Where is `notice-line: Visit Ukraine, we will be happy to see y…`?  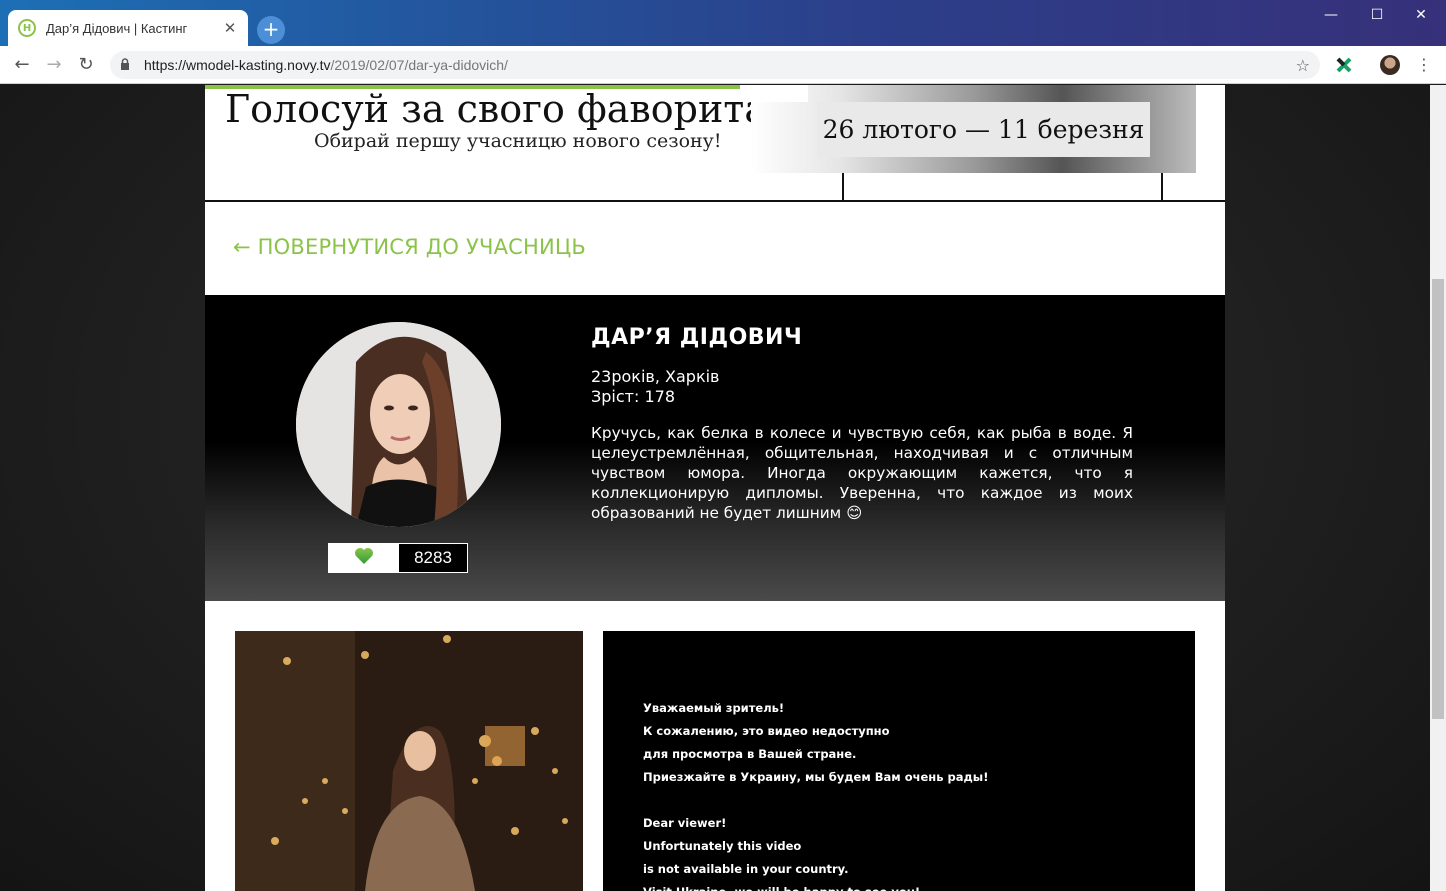
notice-line: Visit Ukraine, we will be happy to see y… is located at coordinates (815, 886).